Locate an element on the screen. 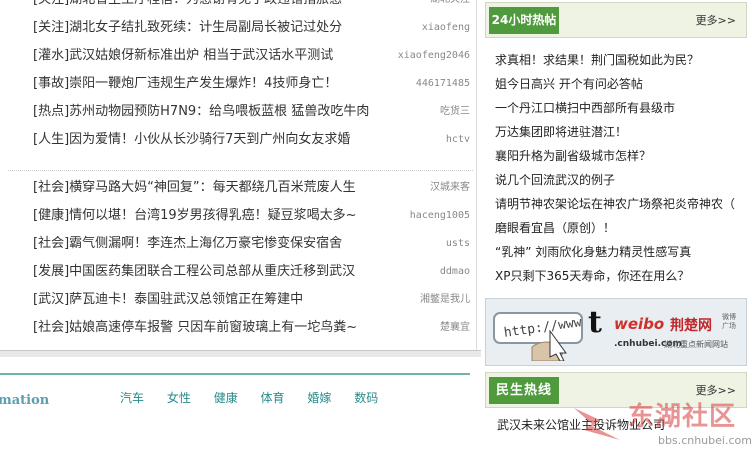 Image resolution: width=752 pixels, height=456 pixels. news-title-link: [人生]因为爱情！小伙从长沙骑行7天到广州向女友求婚 is located at coordinates (191, 139).